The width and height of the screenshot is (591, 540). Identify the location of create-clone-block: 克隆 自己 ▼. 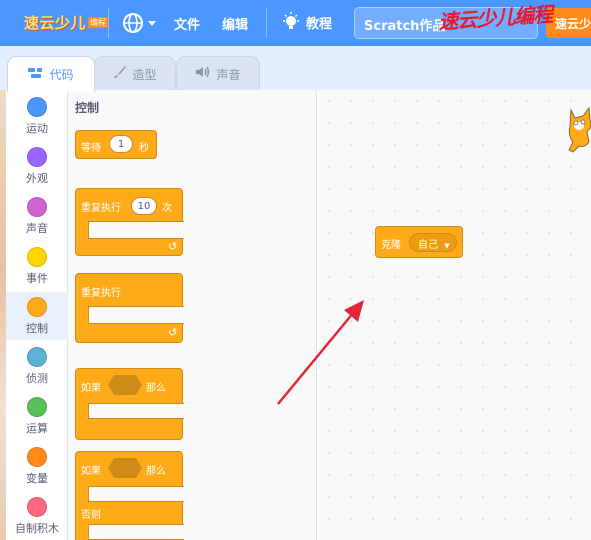
(419, 242).